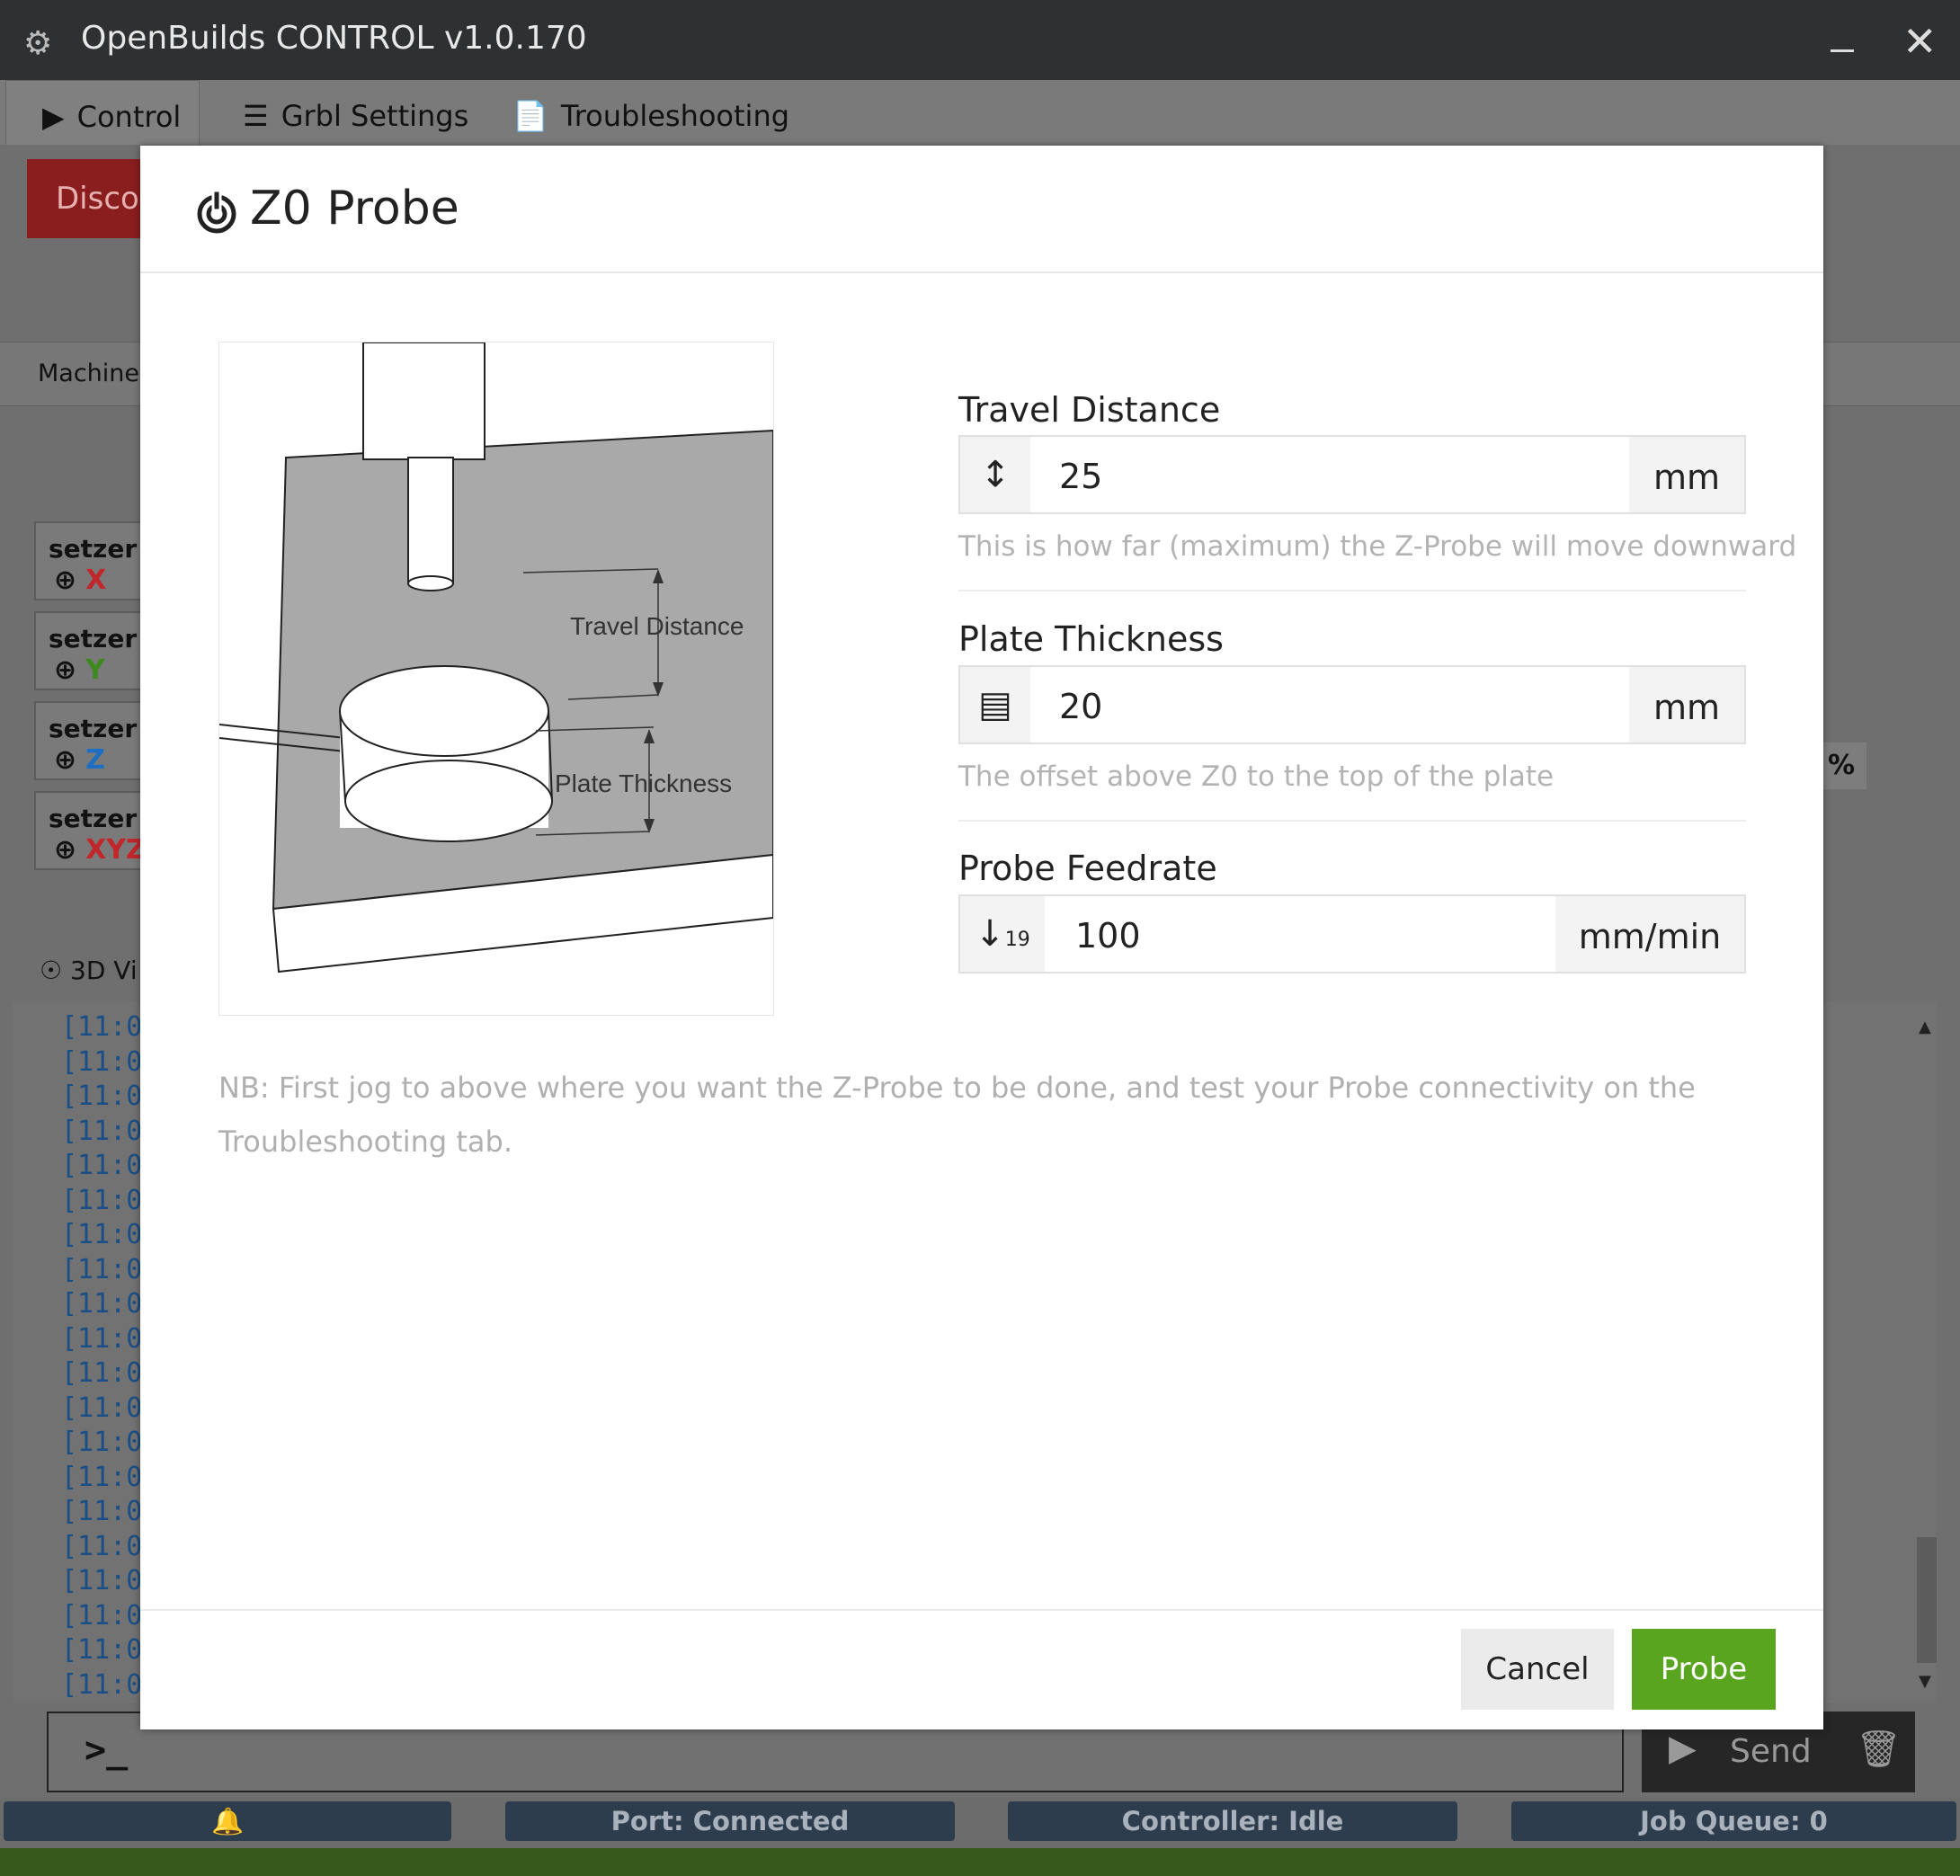 The width and height of the screenshot is (1960, 1876). Describe the element at coordinates (92, 560) in the screenshot. I see `setzero-x-button: setzer ⊕ X` at that location.